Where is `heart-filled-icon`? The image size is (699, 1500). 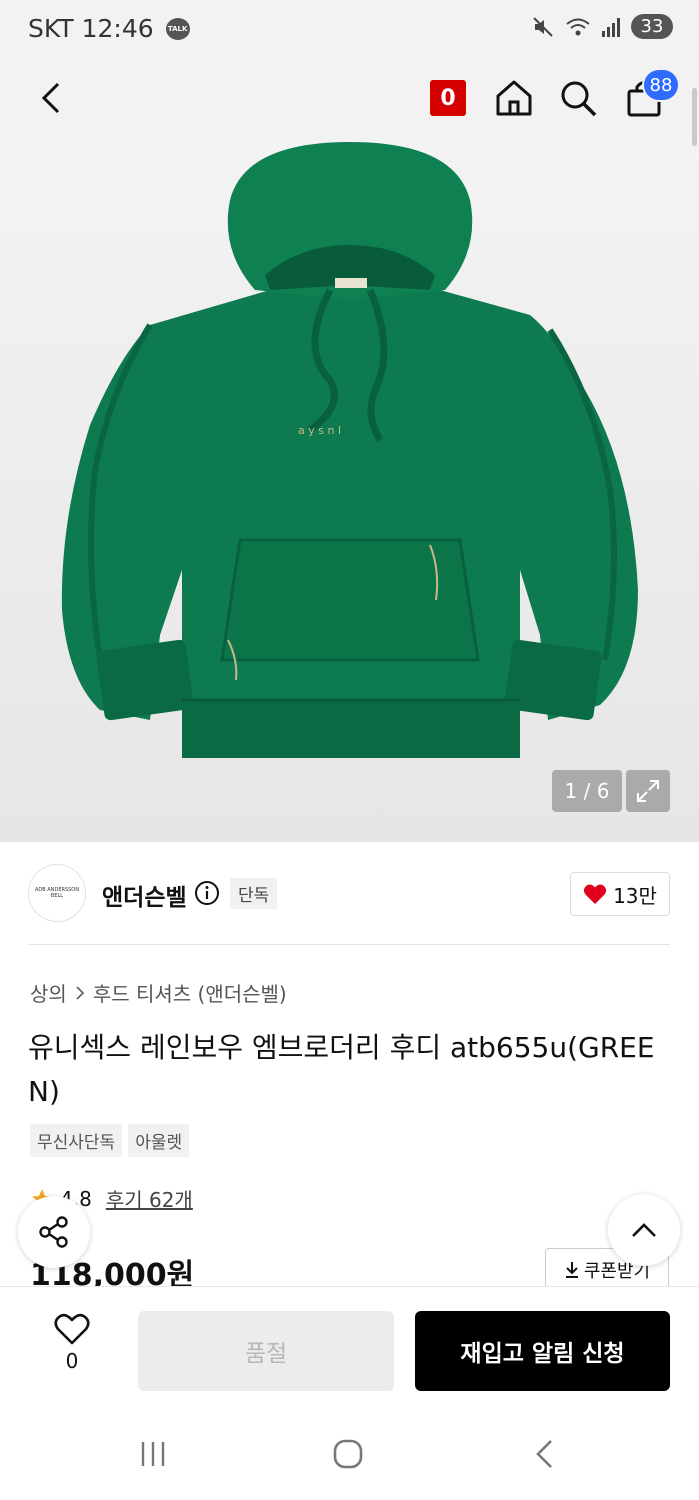
heart-filled-icon is located at coordinates (595, 894).